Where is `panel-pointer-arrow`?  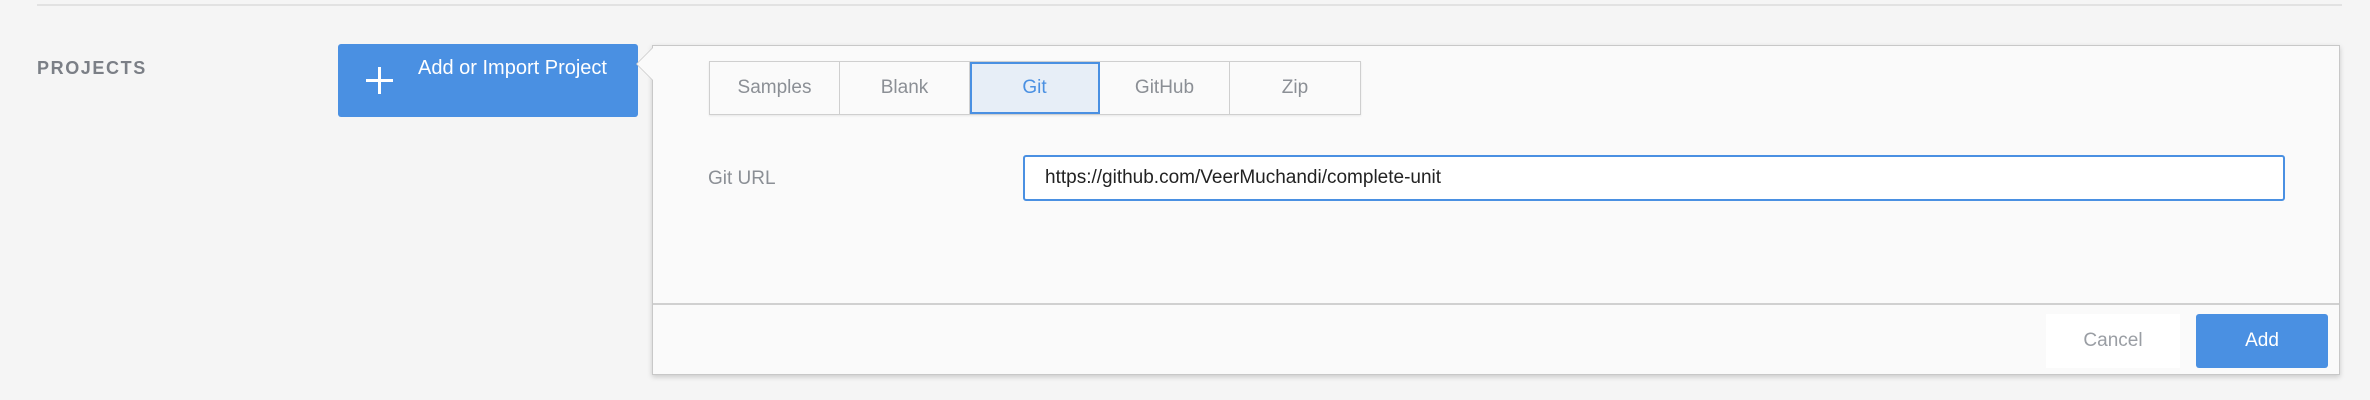
panel-pointer-arrow is located at coordinates (645, 64).